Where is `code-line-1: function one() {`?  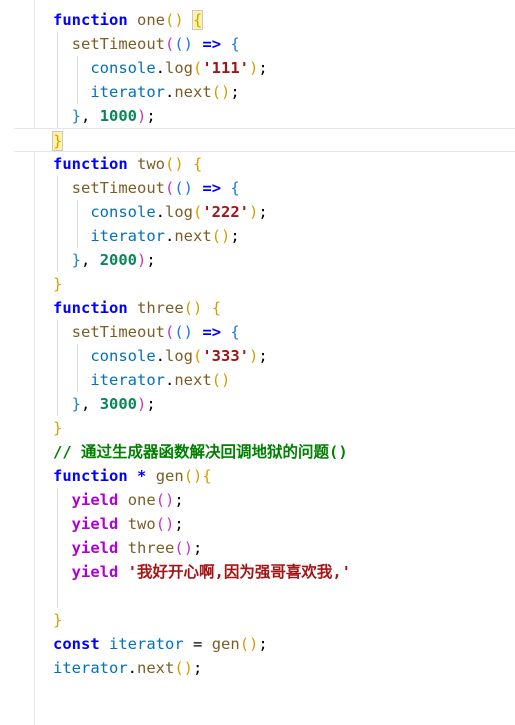 code-line-1: function one() { is located at coordinates (257, 20).